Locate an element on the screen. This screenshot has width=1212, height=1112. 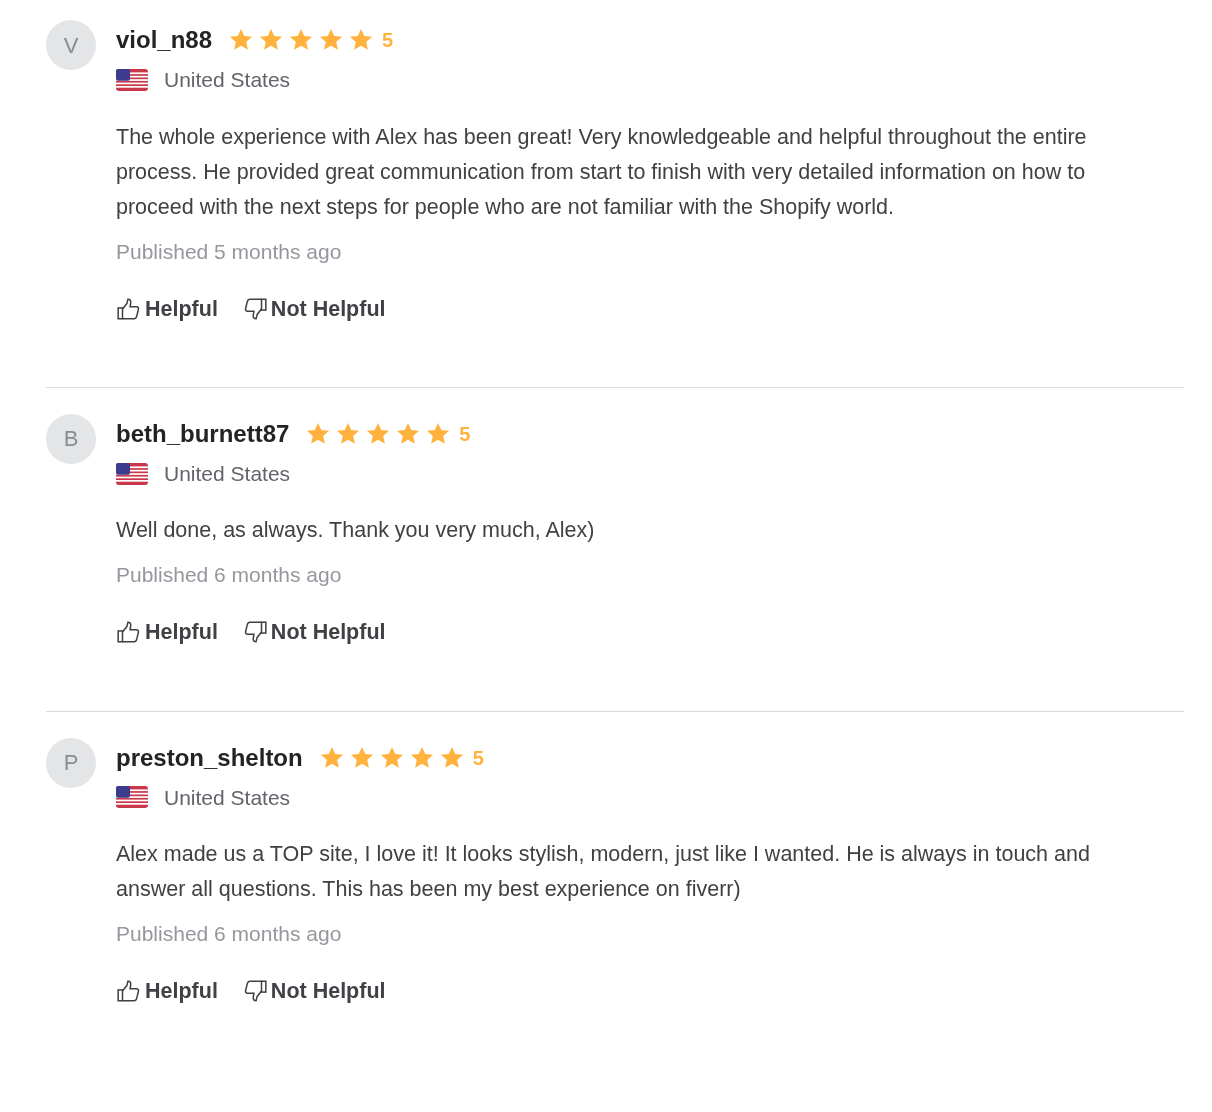
avatar: P is located at coordinates (71, 762).